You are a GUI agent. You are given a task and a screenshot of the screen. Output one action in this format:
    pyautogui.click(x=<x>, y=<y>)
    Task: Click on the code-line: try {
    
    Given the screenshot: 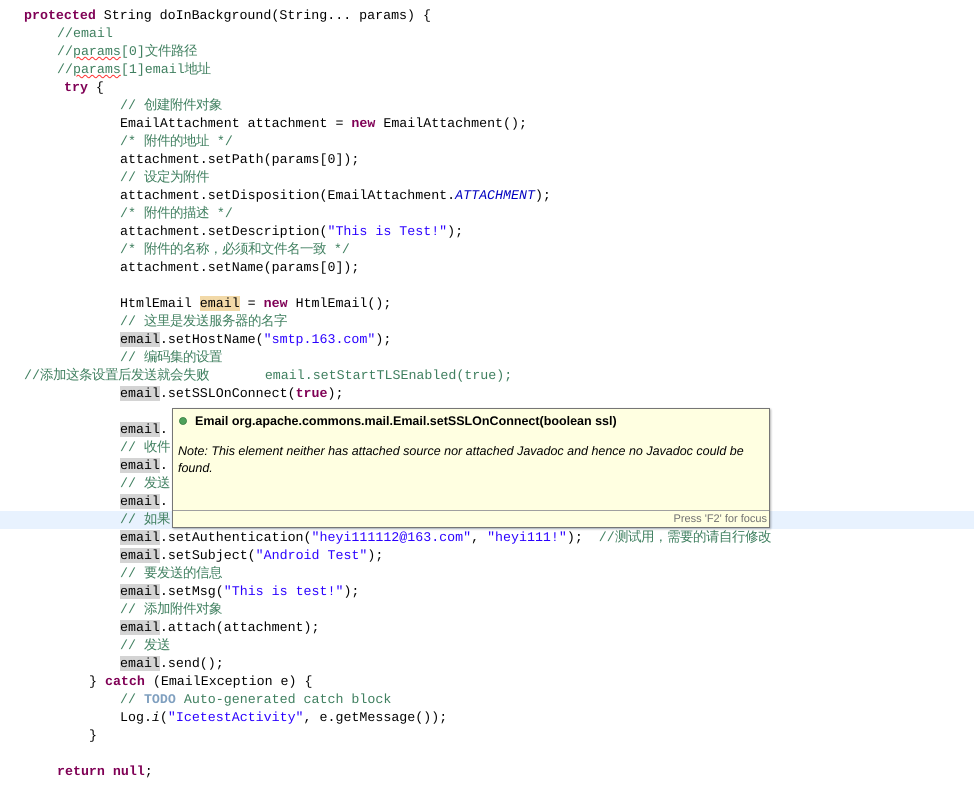 What is the action you would take?
    pyautogui.click(x=84, y=87)
    